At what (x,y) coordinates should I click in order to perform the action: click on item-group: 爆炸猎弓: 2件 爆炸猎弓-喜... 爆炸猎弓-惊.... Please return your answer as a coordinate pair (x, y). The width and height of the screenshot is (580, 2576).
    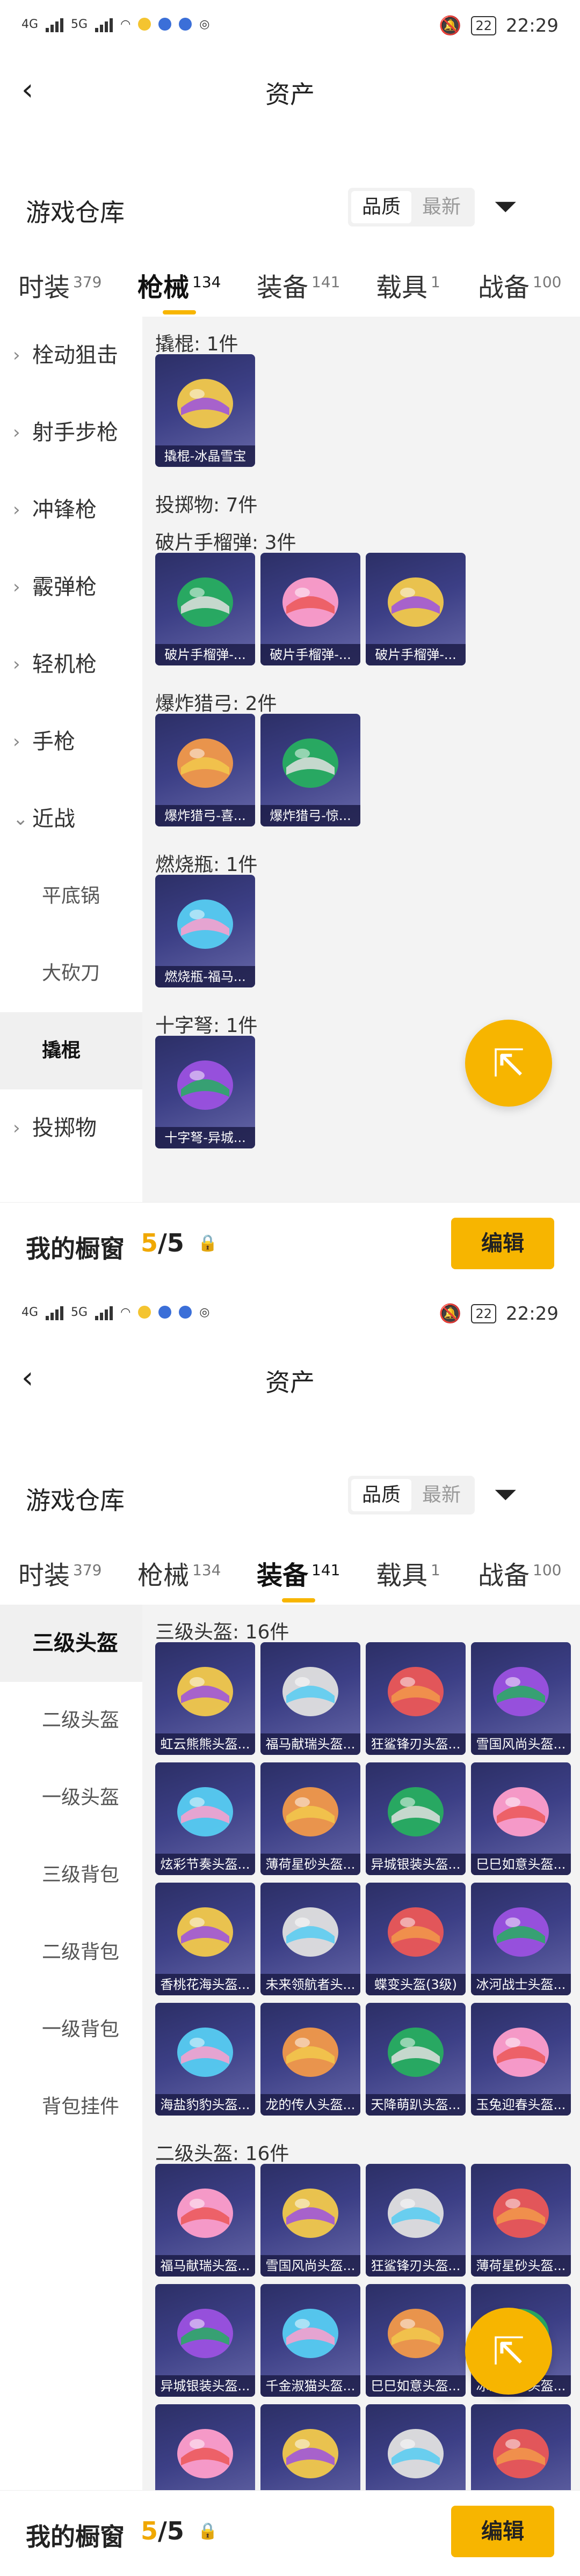
    Looking at the image, I should click on (361, 756).